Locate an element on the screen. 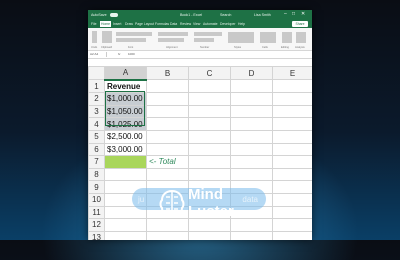  row-header: 6 is located at coordinates (96, 149).